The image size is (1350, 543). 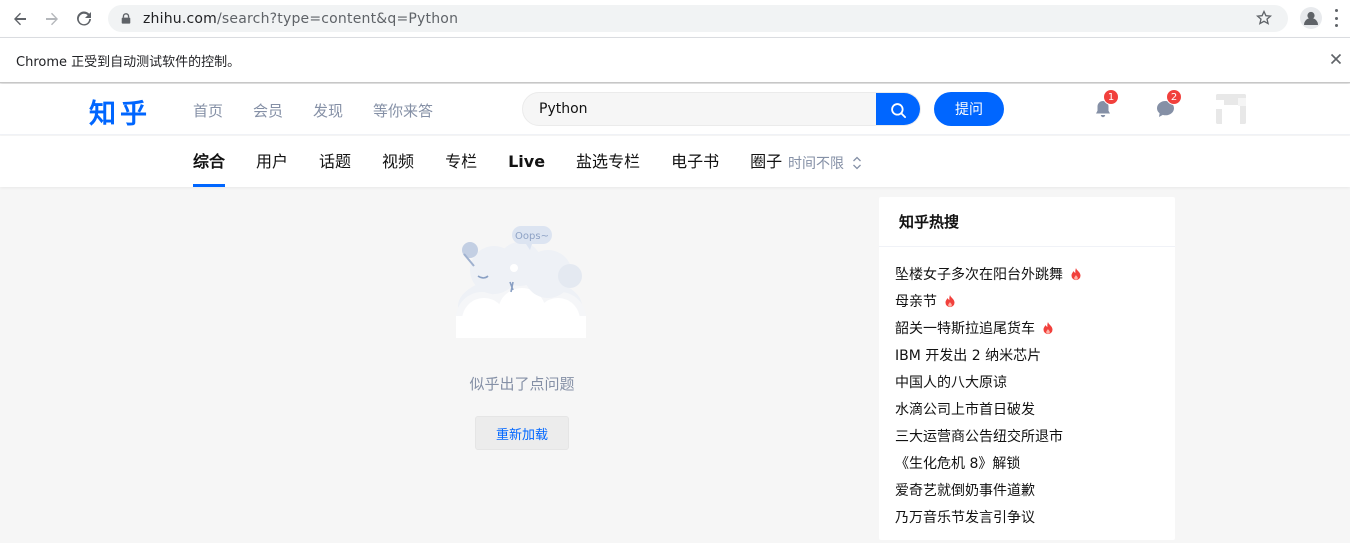 I want to click on messages-icon: 2, so click(x=1168, y=104).